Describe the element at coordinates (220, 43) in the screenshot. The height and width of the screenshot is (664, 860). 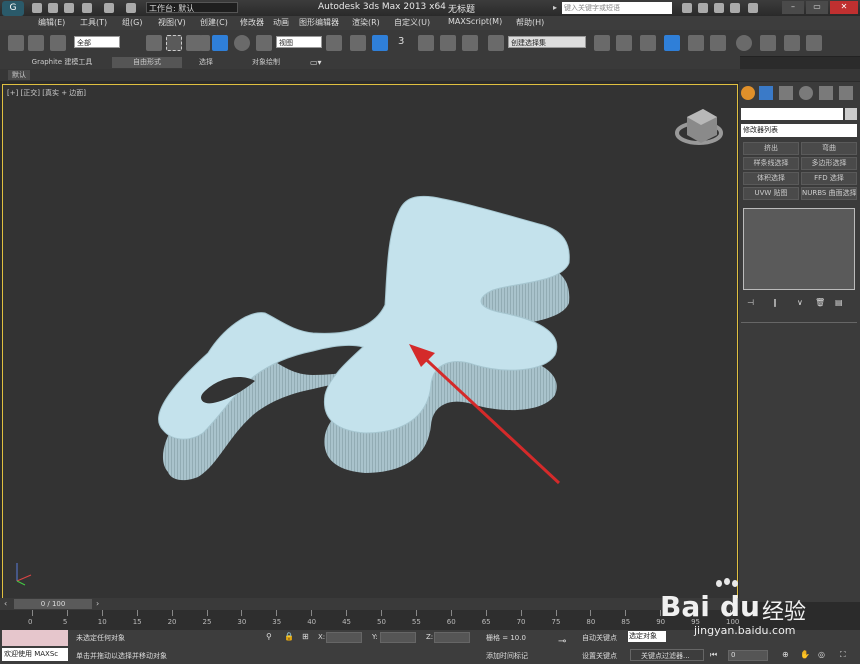
I see `move-icon` at that location.